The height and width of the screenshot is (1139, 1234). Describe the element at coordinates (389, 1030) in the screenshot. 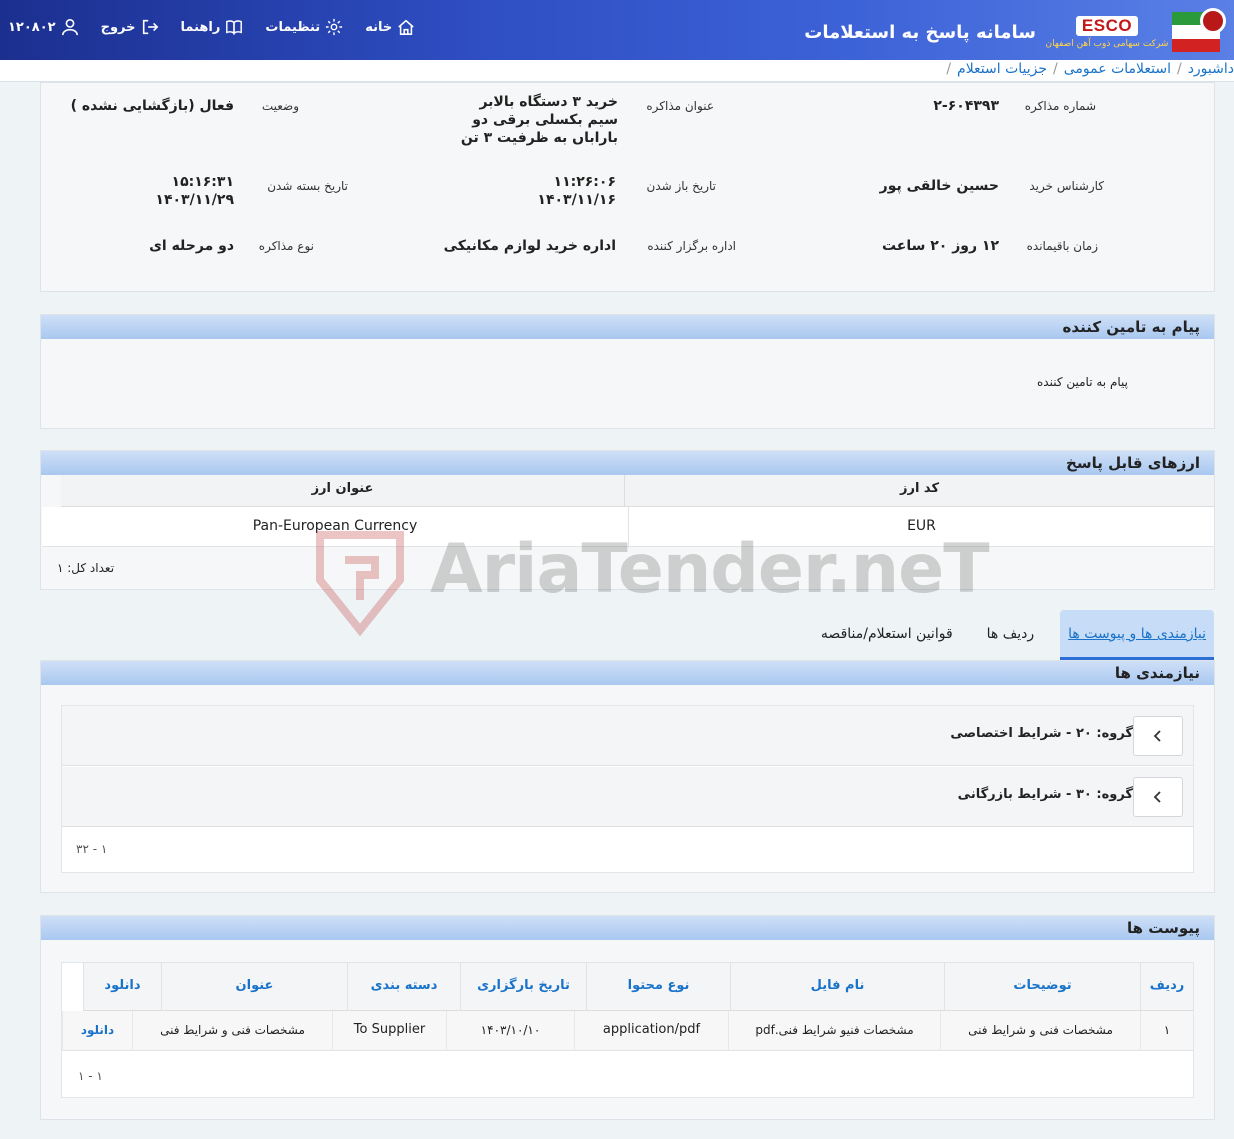

I see `category-cell: To Supplier` at that location.